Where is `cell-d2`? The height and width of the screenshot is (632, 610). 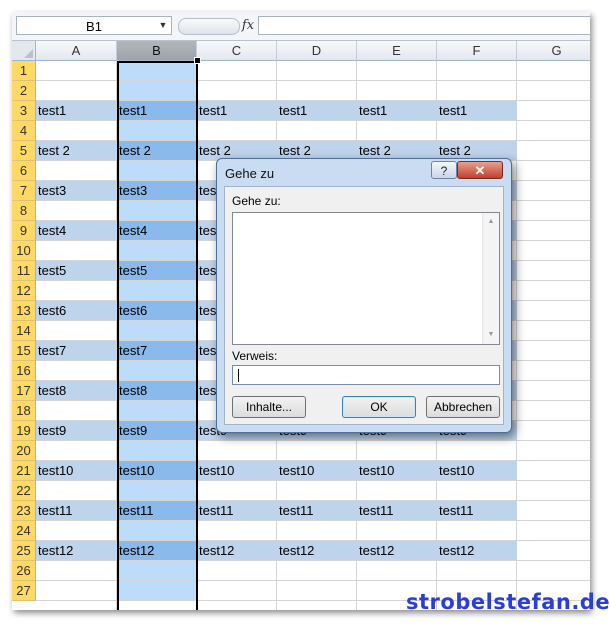
cell-d2 is located at coordinates (317, 91).